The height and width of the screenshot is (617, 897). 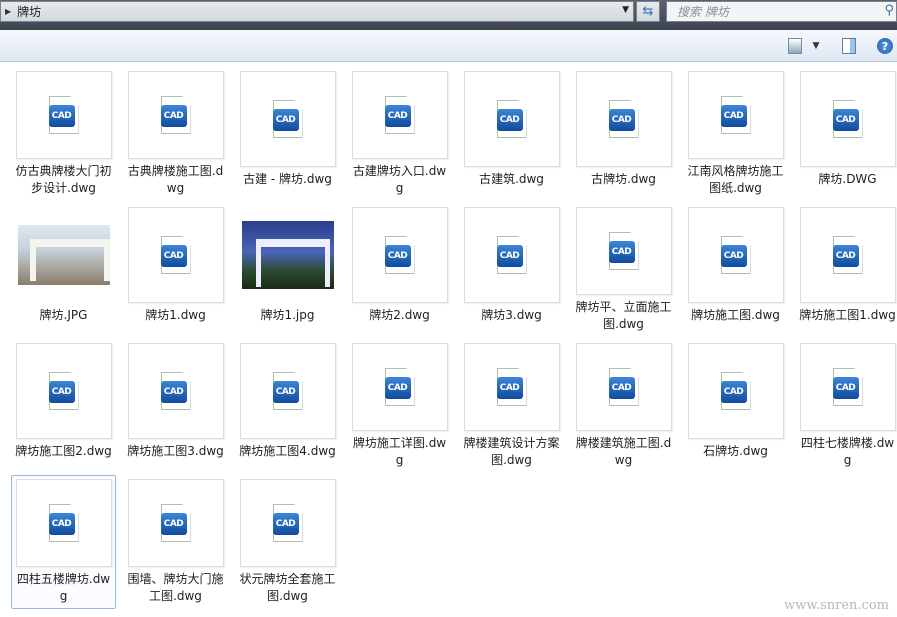 I want to click on file-name: 状元牌坊全套施工图.dwg, so click(x=287, y=587).